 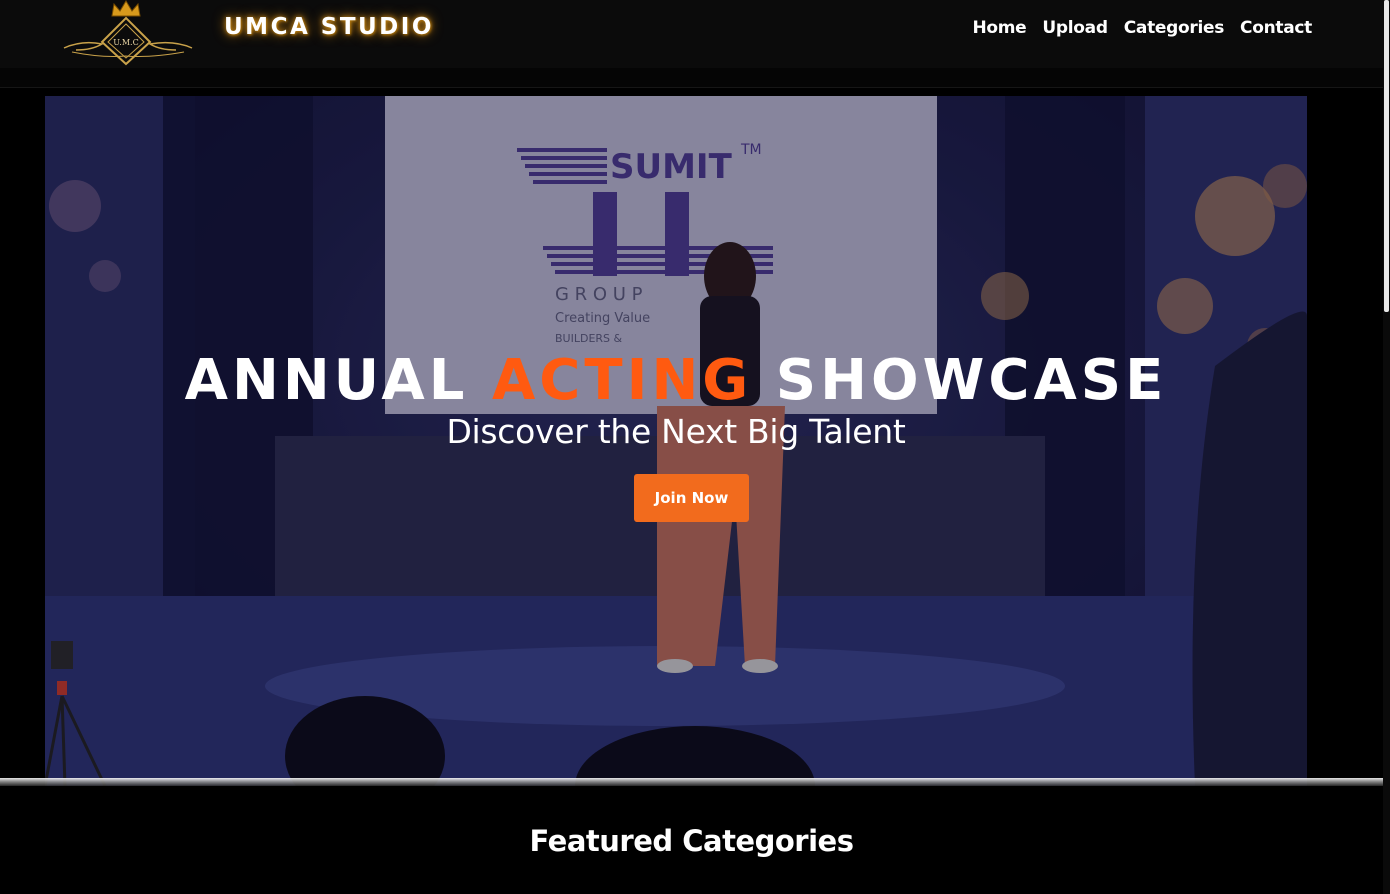 I want to click on main-nav: Home Upload Categories Contact, so click(x=1142, y=28).